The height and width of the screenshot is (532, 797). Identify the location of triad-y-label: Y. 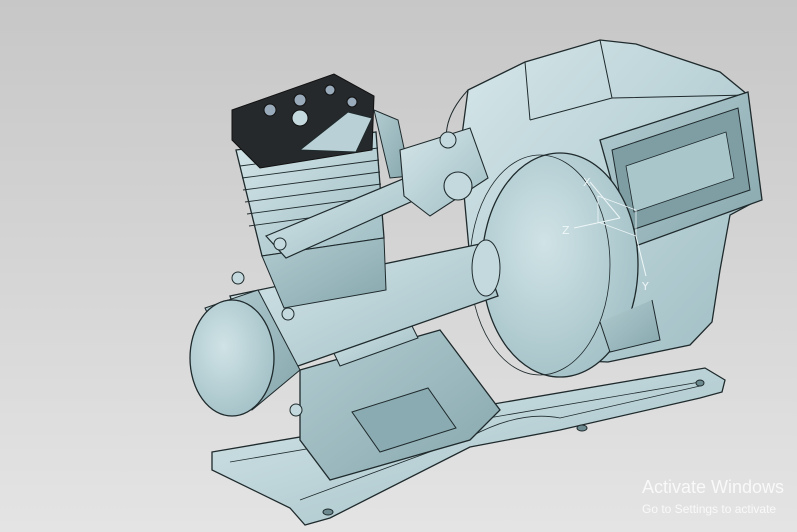
(645, 286).